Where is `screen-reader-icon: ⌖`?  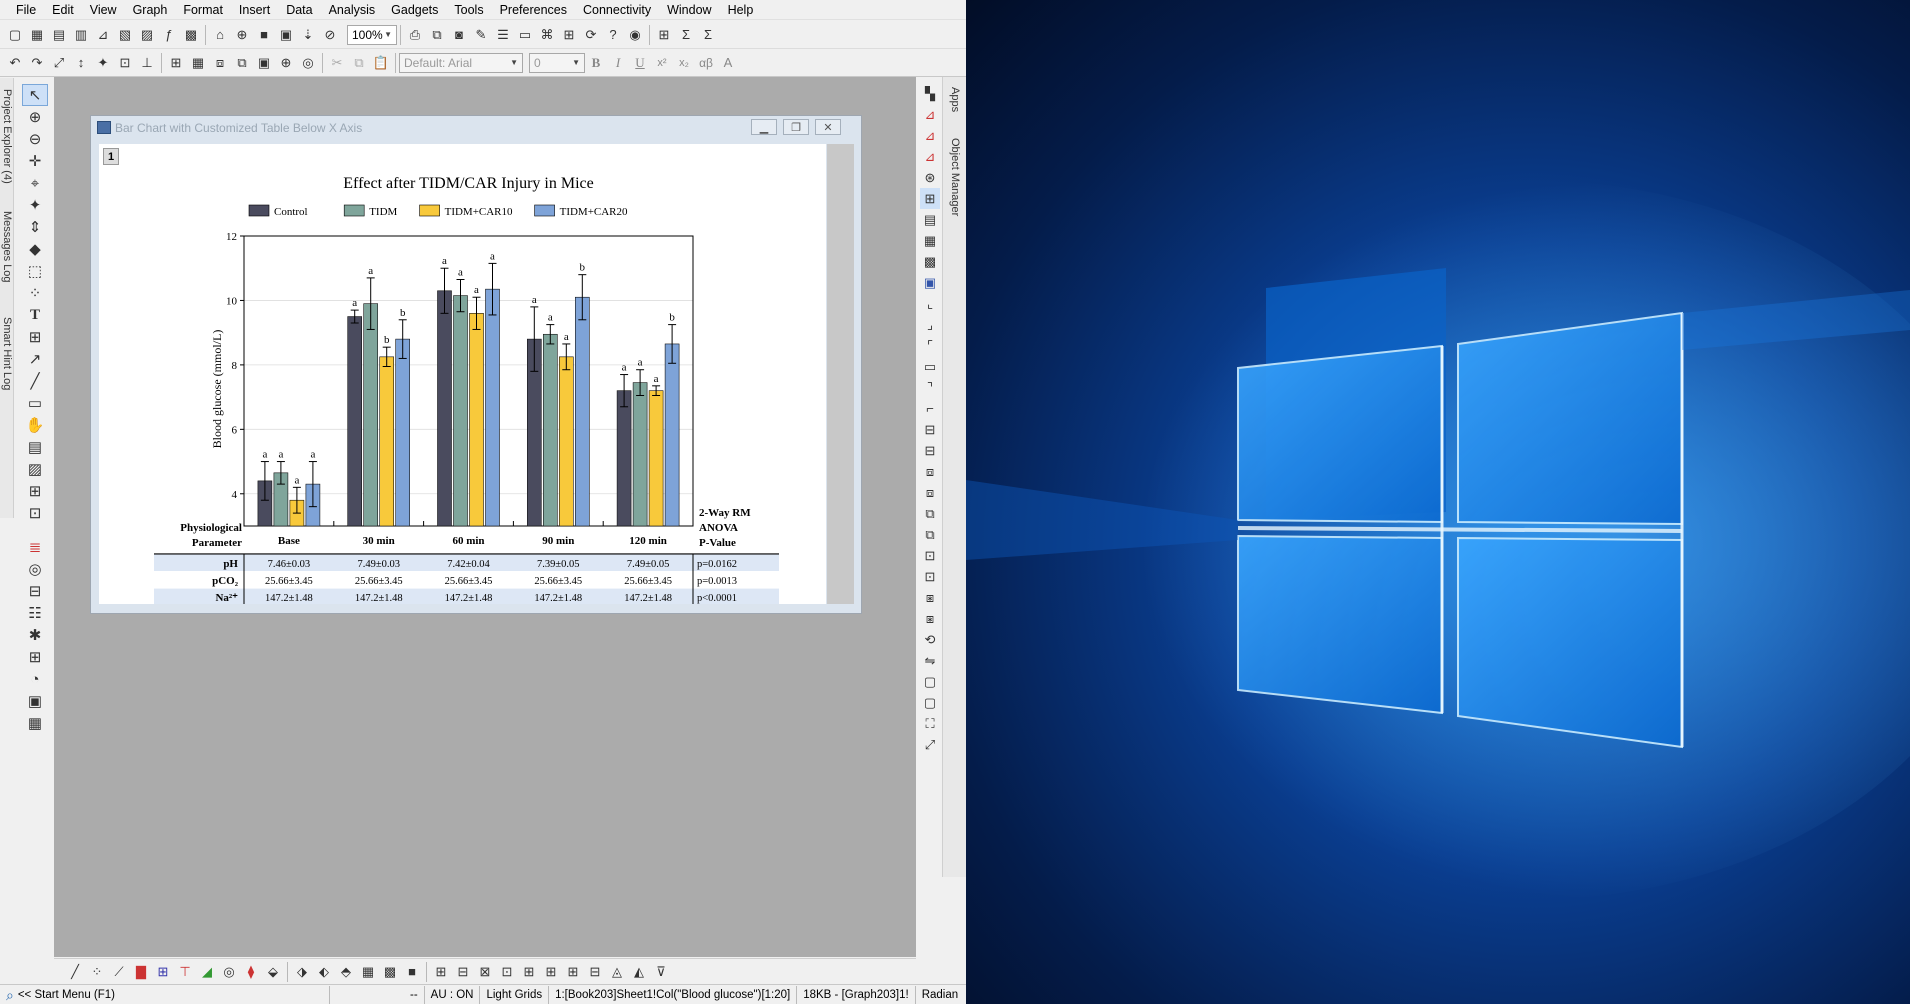 screen-reader-icon: ⌖ is located at coordinates (35, 183).